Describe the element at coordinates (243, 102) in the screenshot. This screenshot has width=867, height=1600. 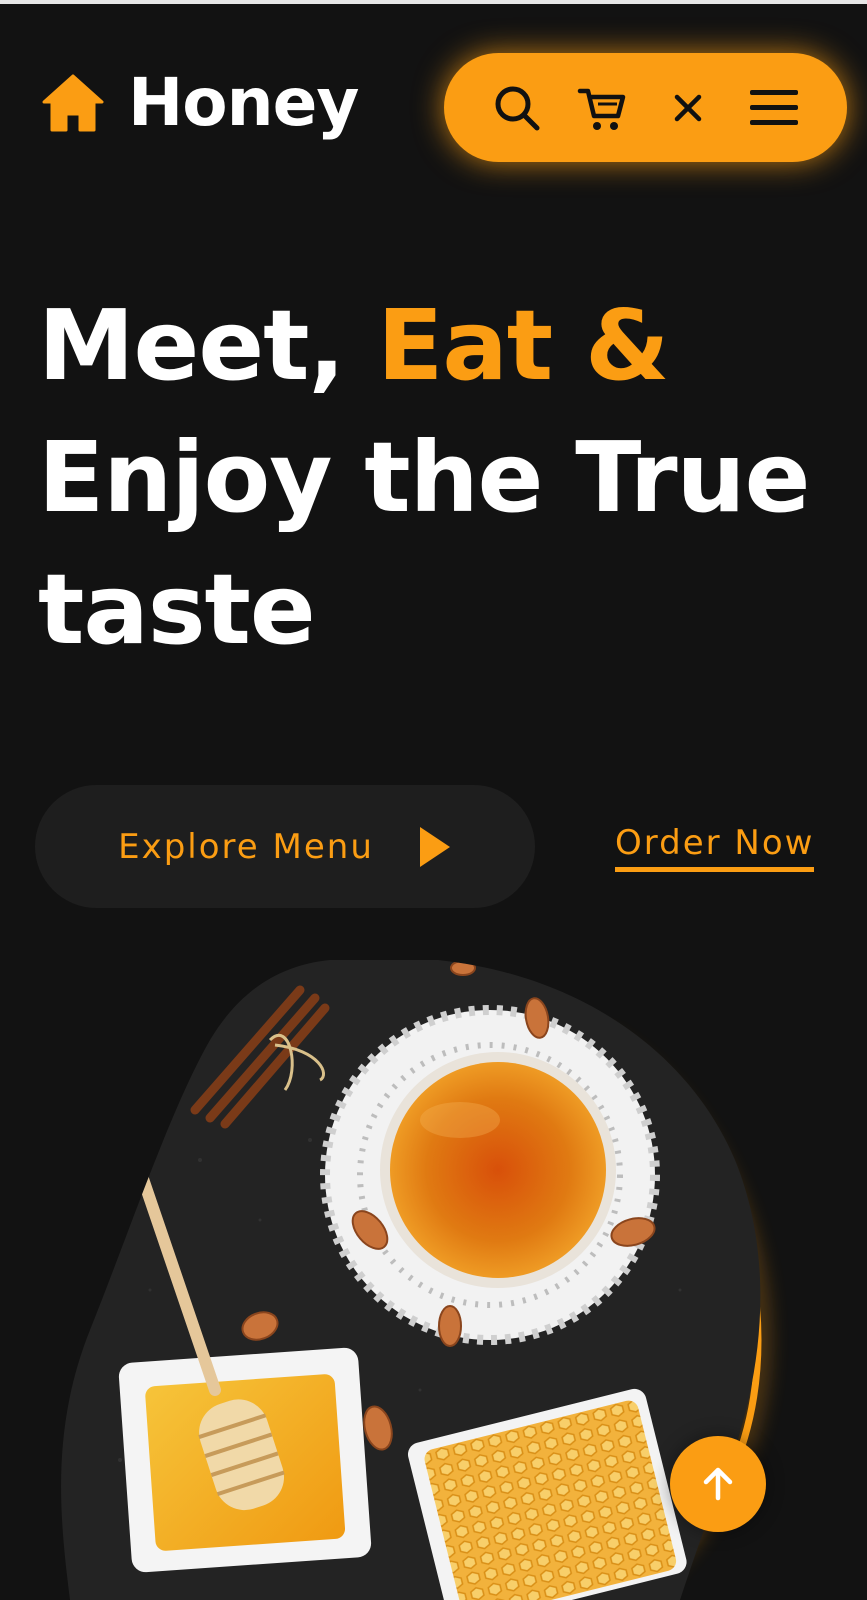
I see `brand-name: Honey` at that location.